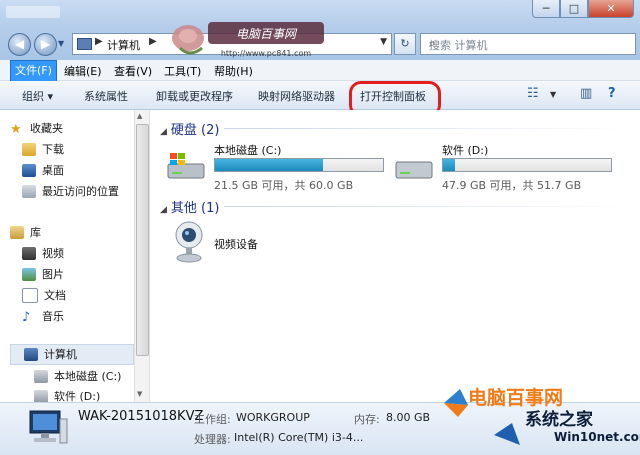 This screenshot has width=640, height=455. What do you see at coordinates (25, 232) in the screenshot?
I see `sidebar-item-libraries: 库` at bounding box center [25, 232].